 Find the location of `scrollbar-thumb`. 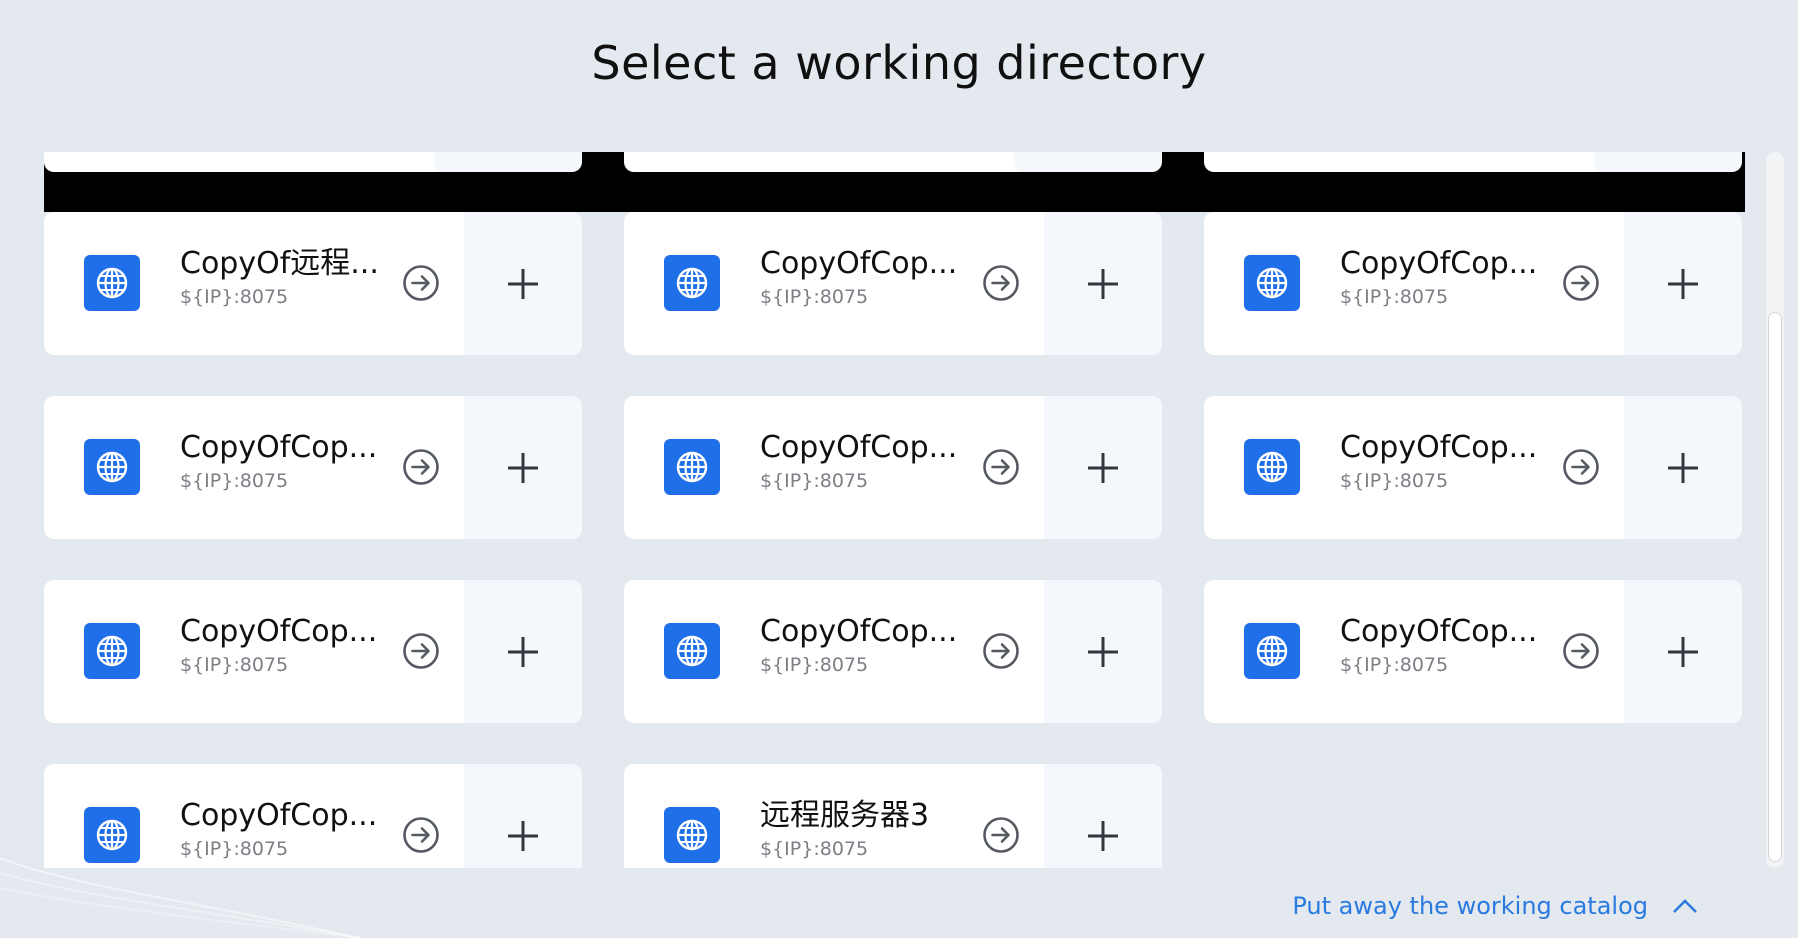

scrollbar-thumb is located at coordinates (1775, 587).